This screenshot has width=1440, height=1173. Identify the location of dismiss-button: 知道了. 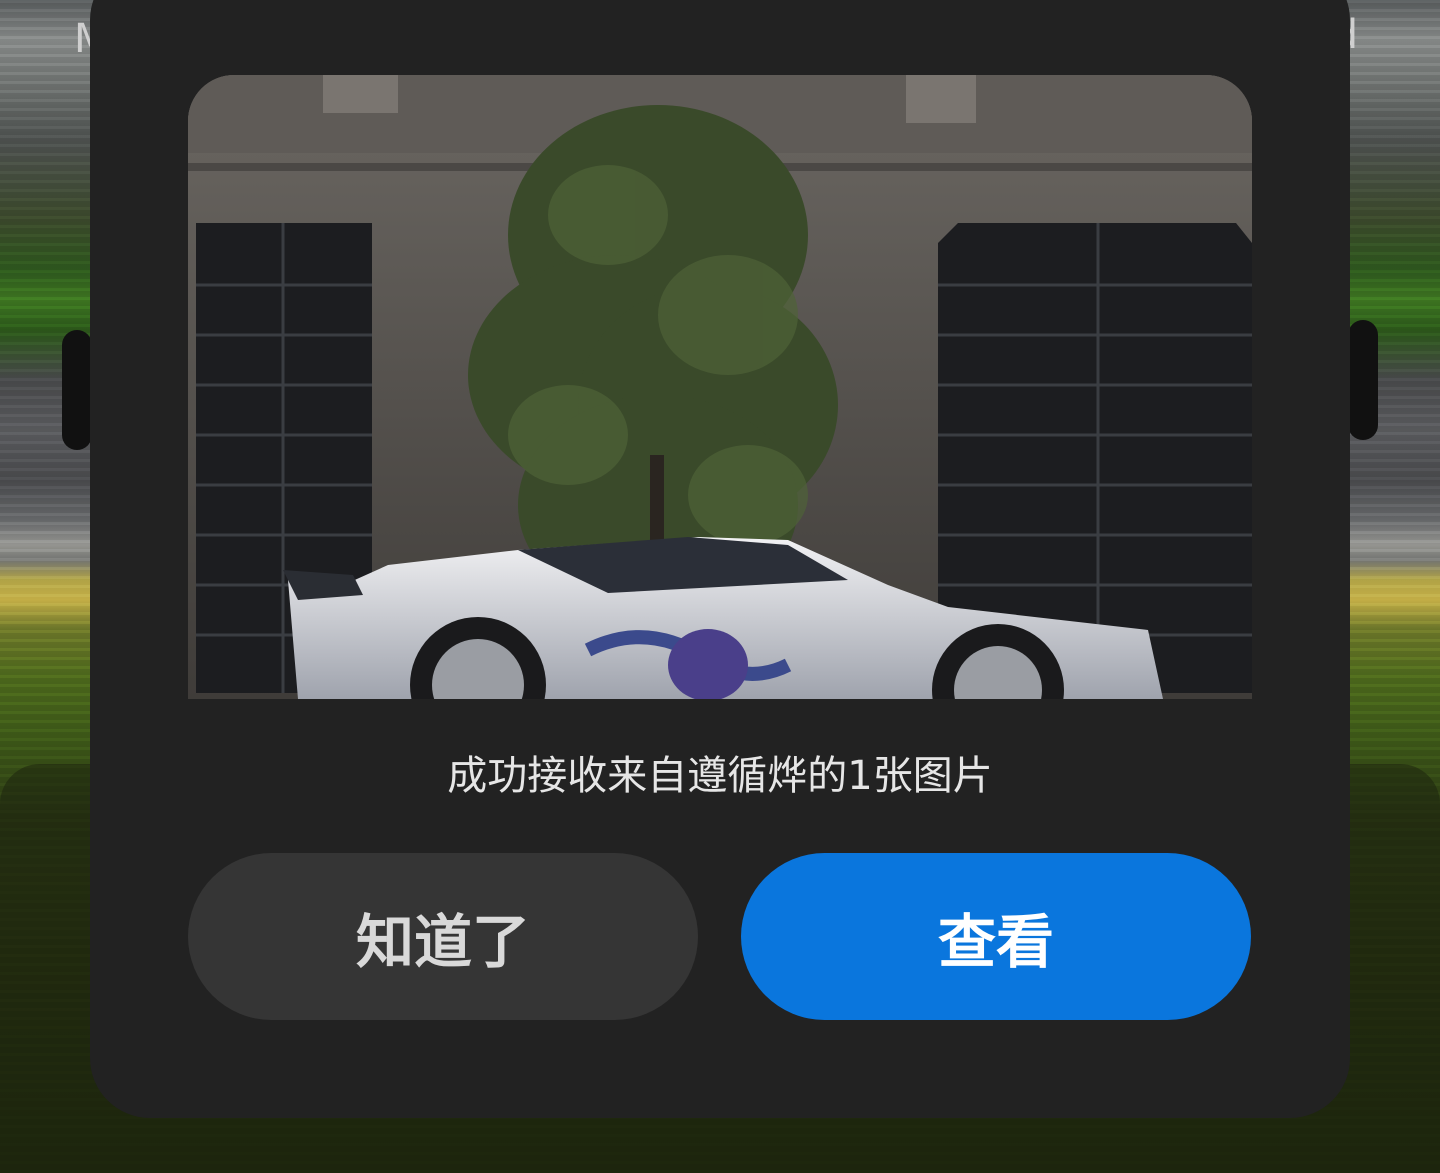
(443, 936).